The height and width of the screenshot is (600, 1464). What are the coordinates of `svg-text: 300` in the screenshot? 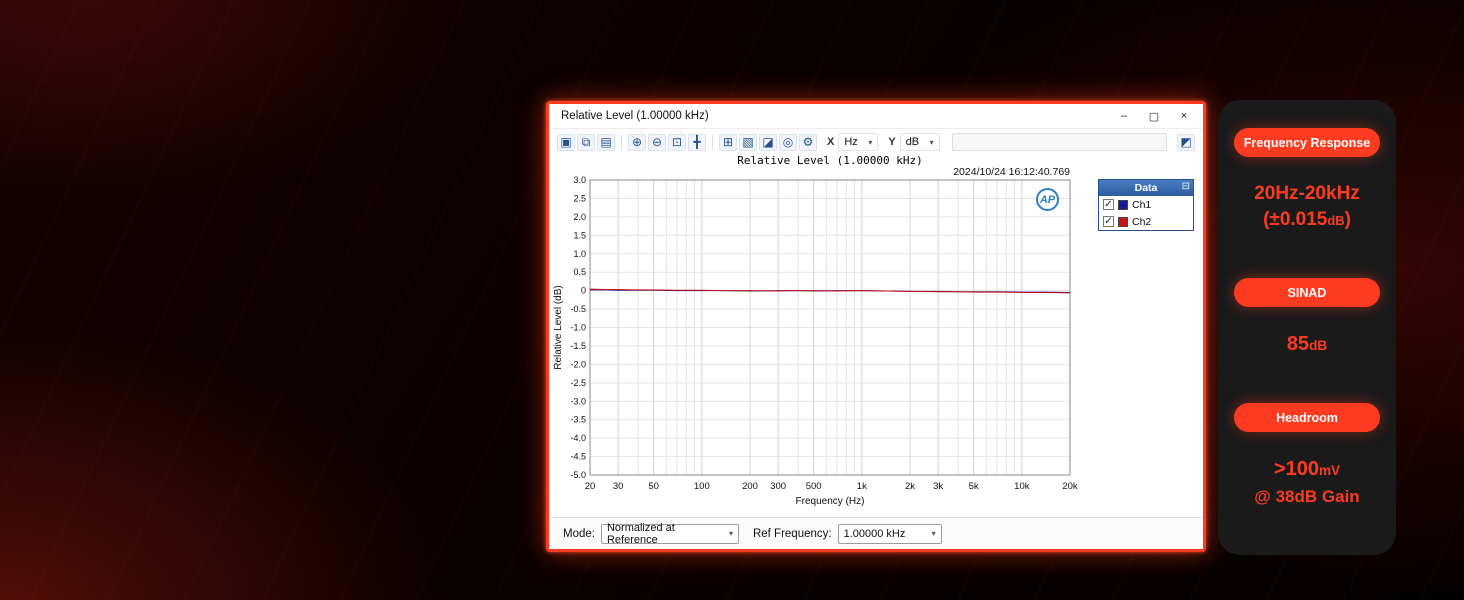 It's located at (778, 486).